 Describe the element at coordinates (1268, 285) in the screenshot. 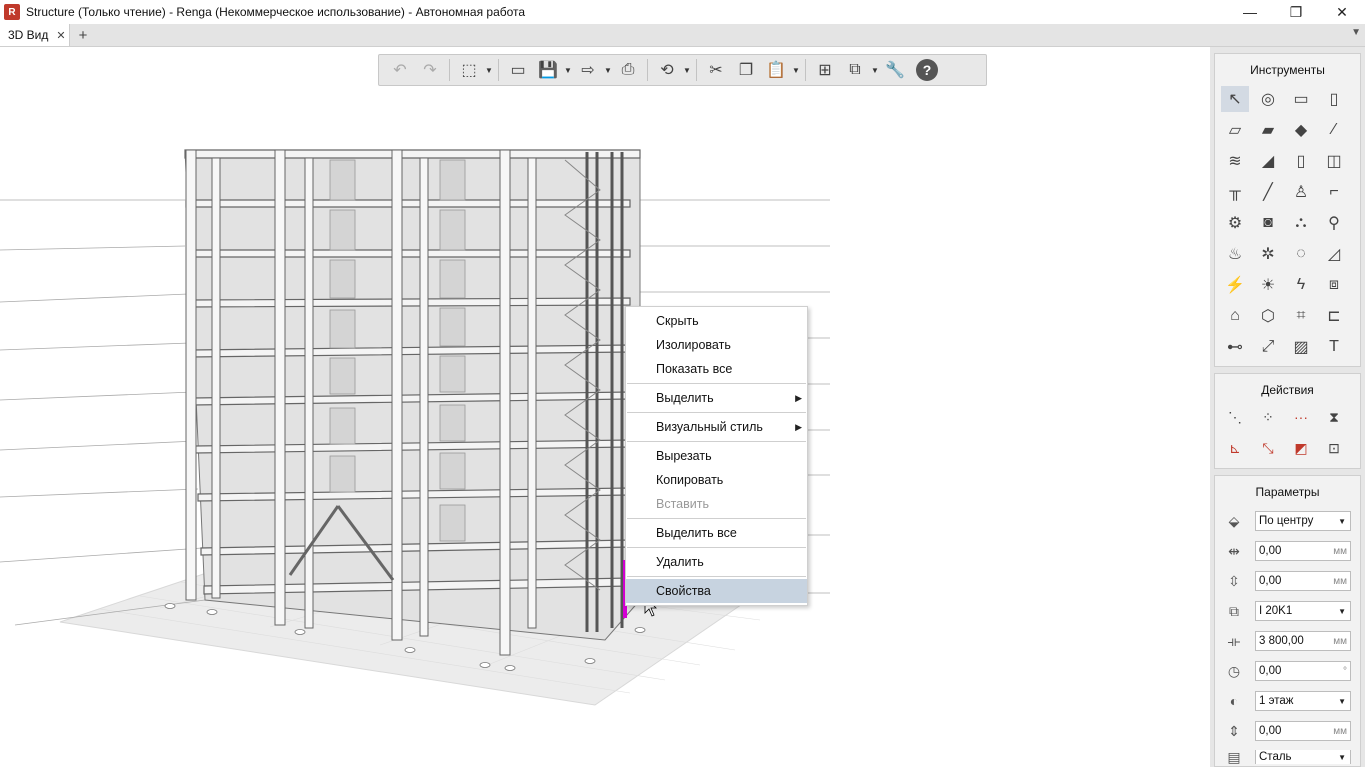

I see `light-icon: ☀` at that location.